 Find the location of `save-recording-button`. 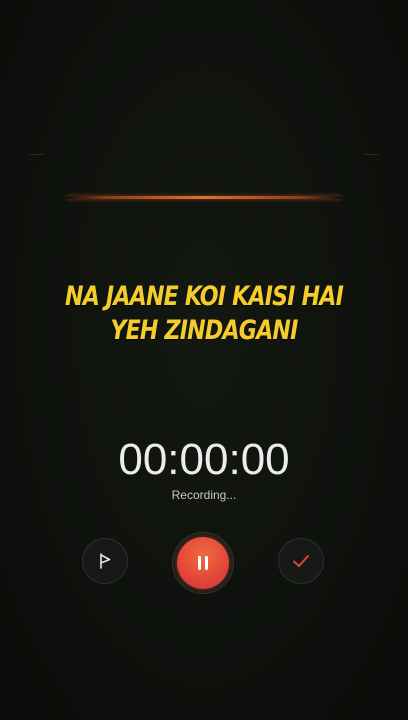

save-recording-button is located at coordinates (301, 561).